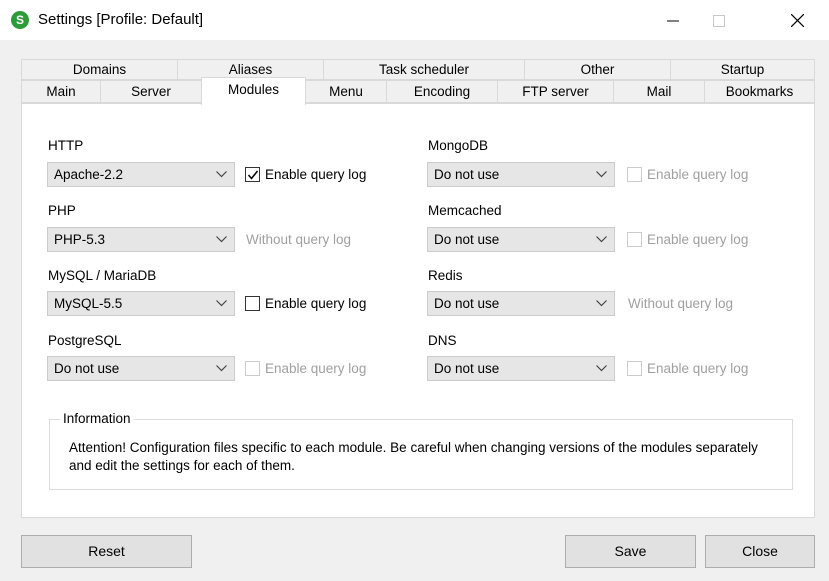  Describe the element at coordinates (742, 69) in the screenshot. I see `tab-startup: Startup` at that location.